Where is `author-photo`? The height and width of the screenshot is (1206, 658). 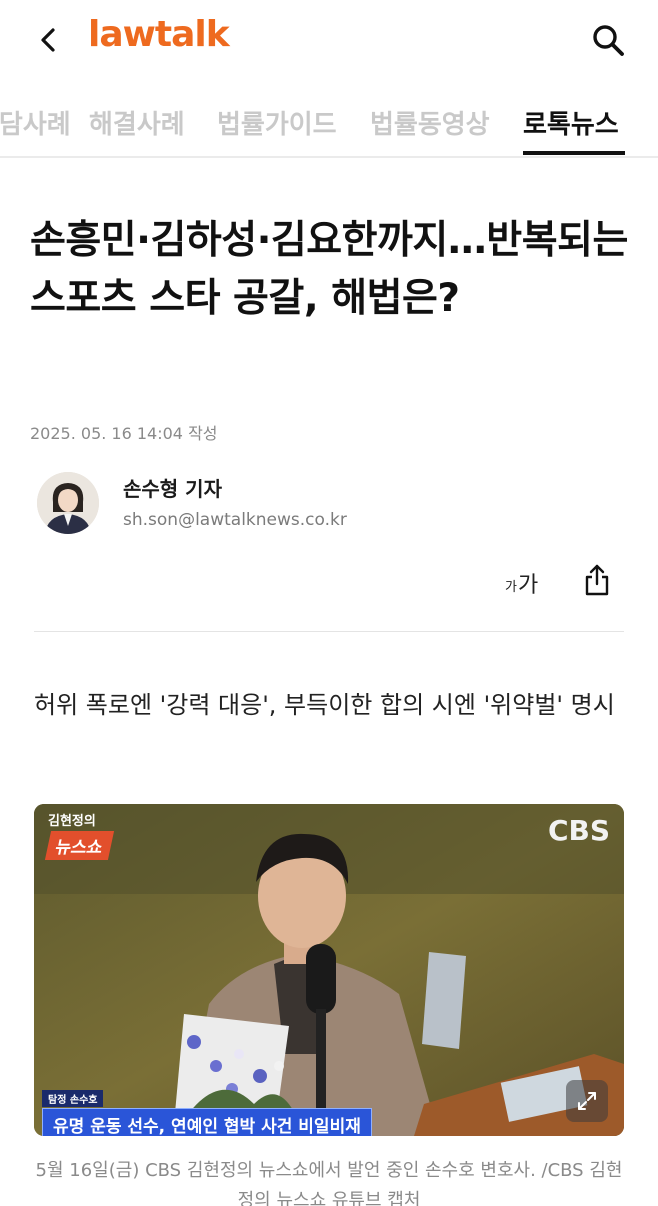
author-photo is located at coordinates (68, 503).